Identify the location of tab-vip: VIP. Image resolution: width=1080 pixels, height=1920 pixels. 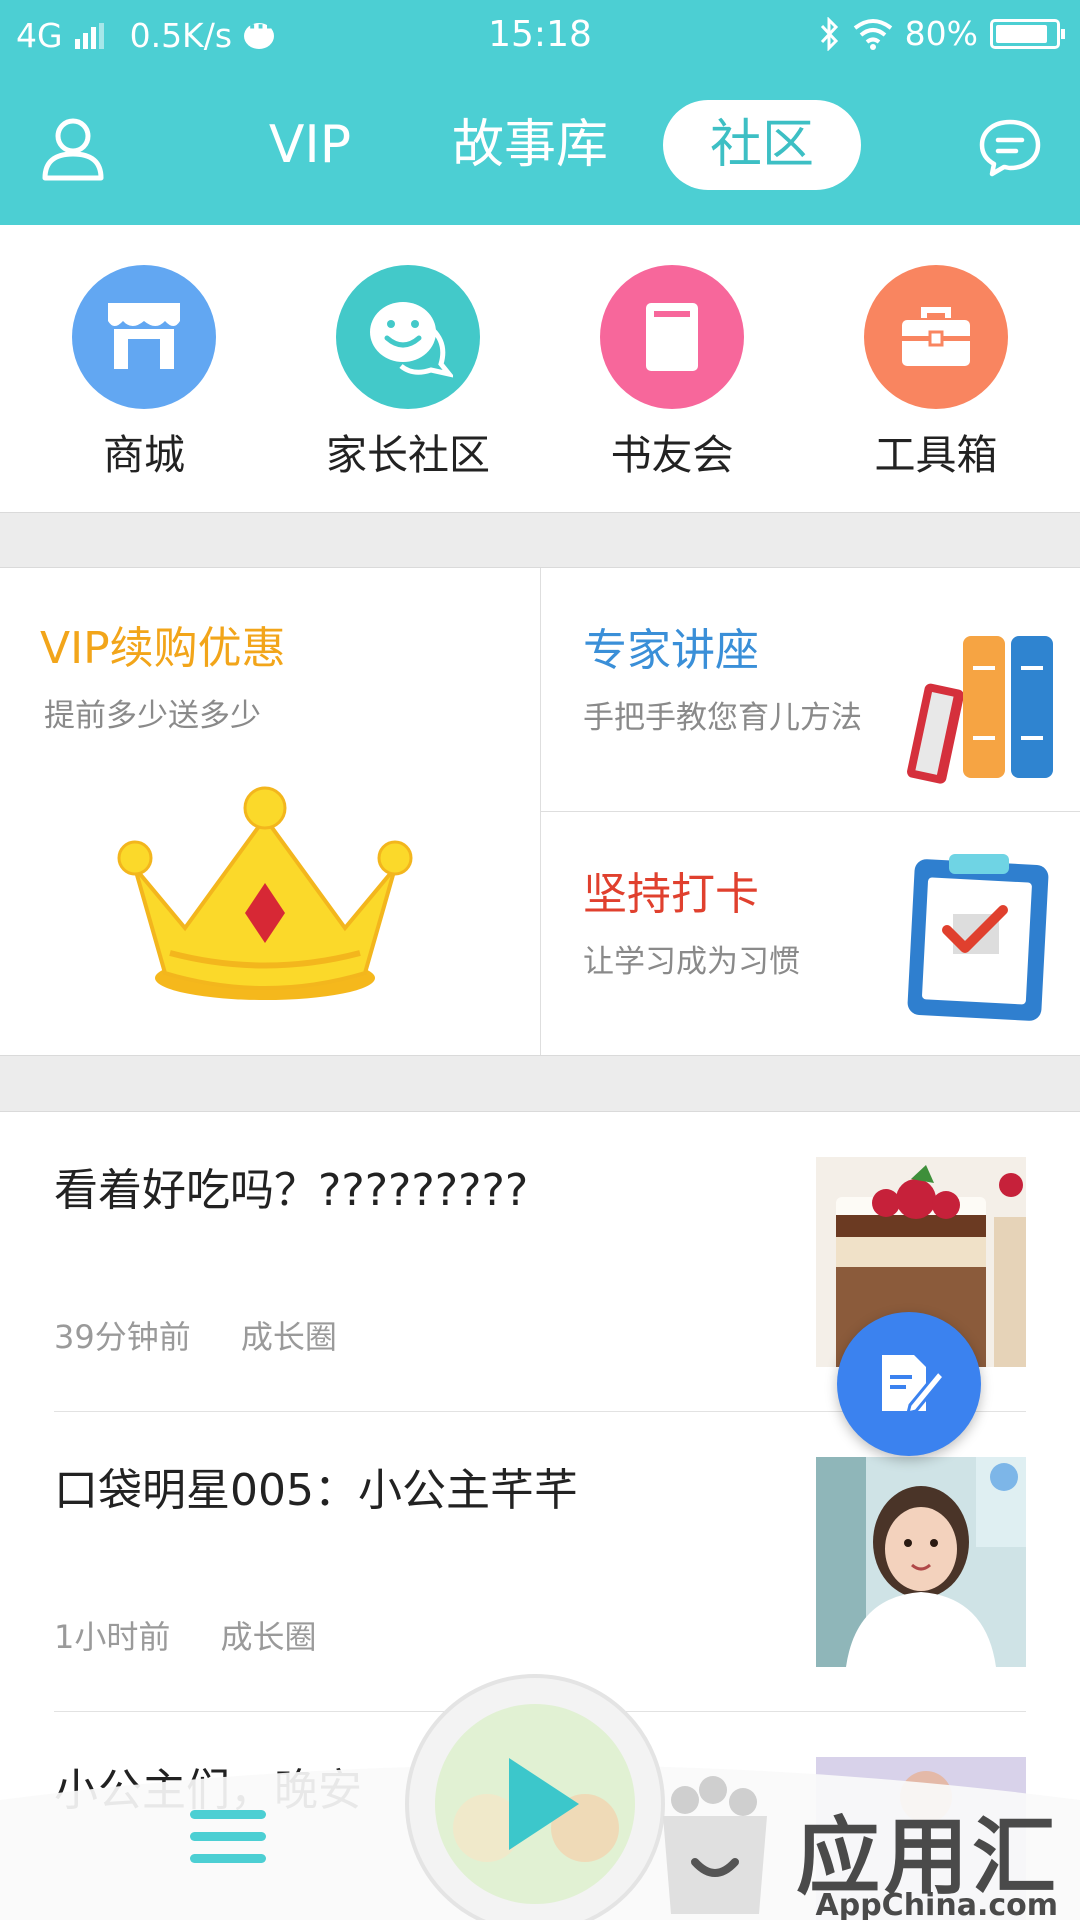
(310, 145).